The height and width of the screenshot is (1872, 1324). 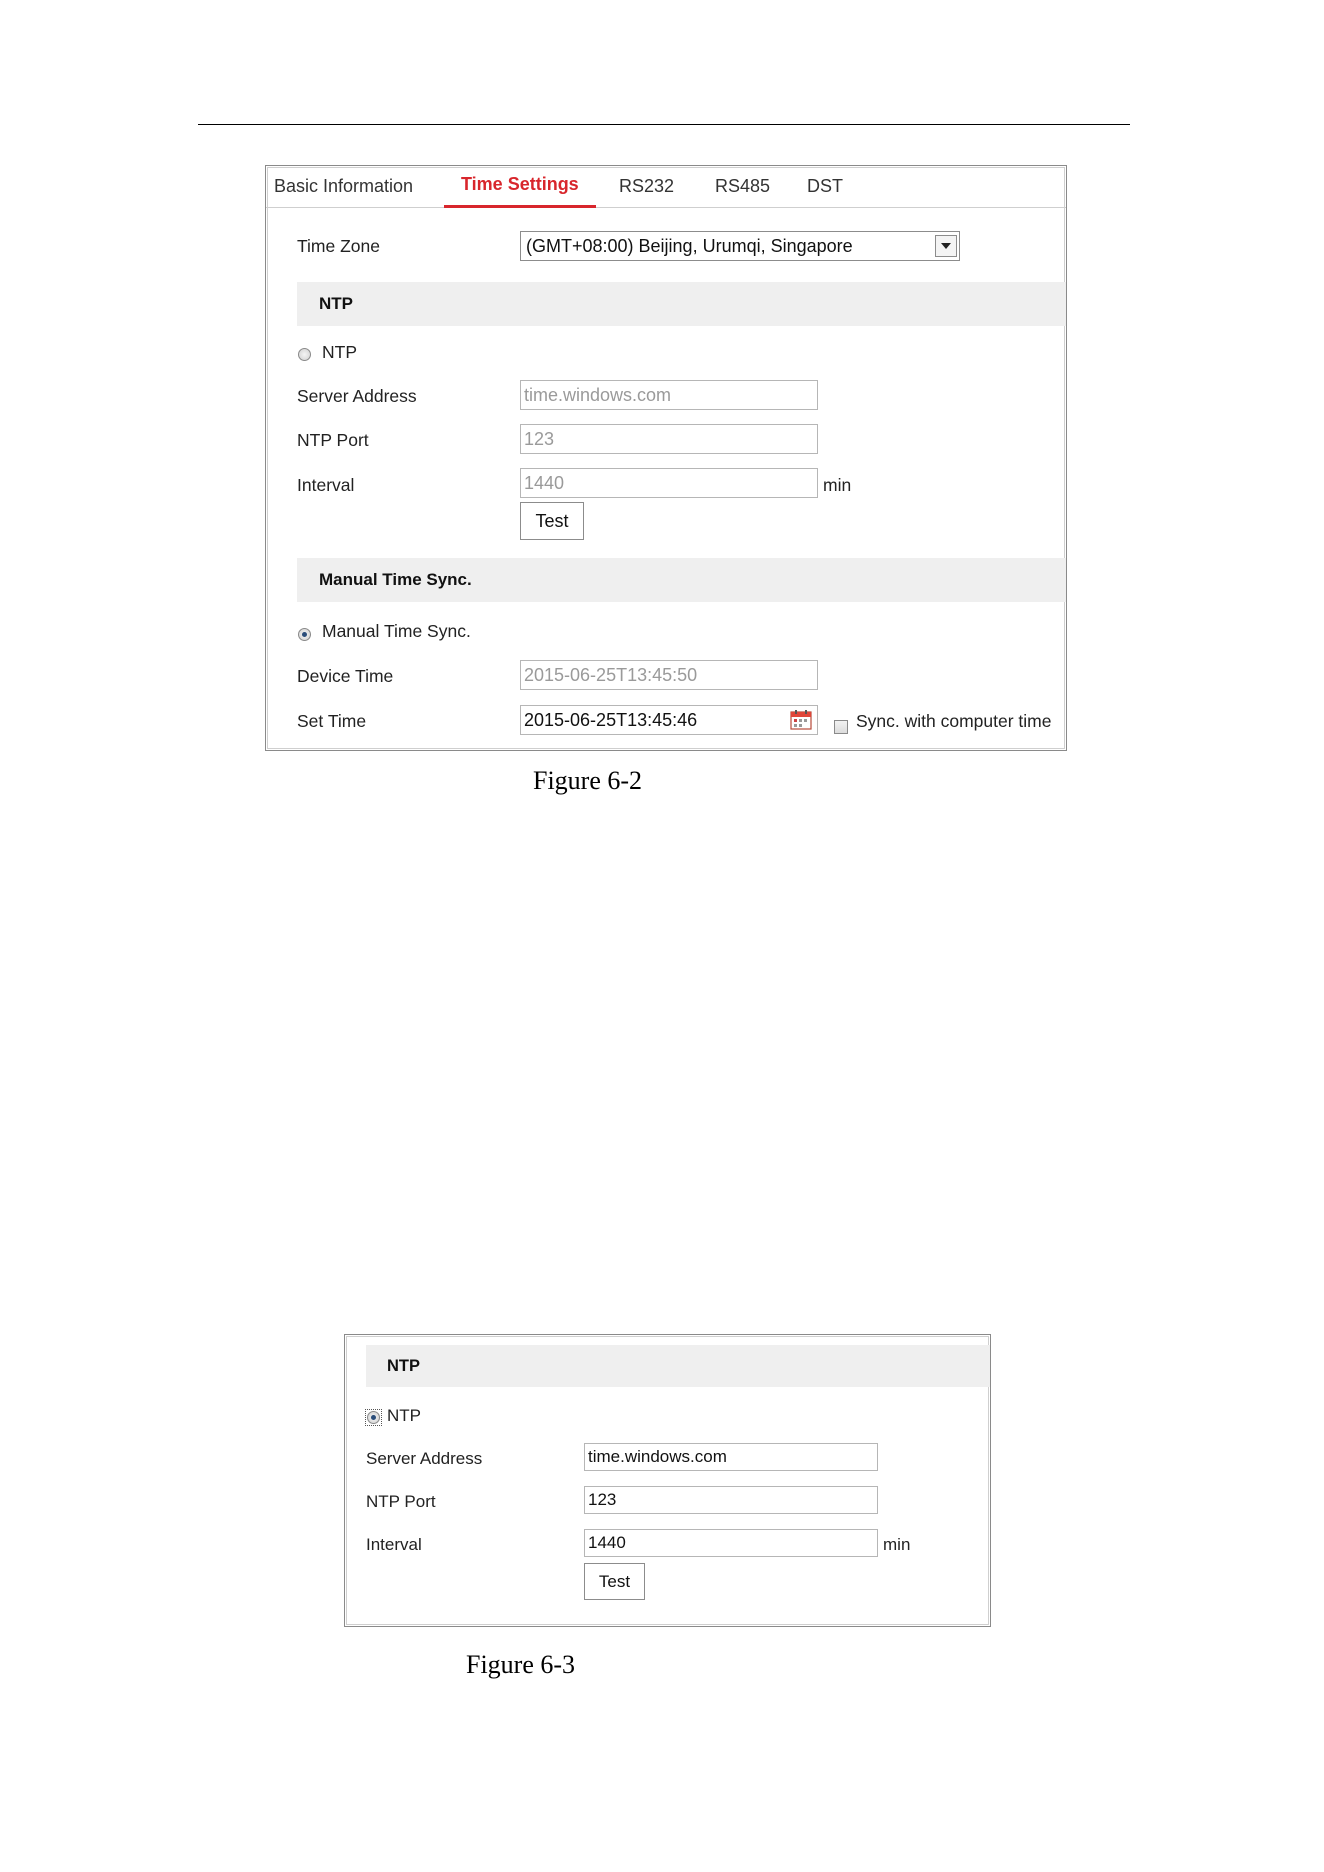 I want to click on sync-computer-time-checkbox, so click(x=841, y=727).